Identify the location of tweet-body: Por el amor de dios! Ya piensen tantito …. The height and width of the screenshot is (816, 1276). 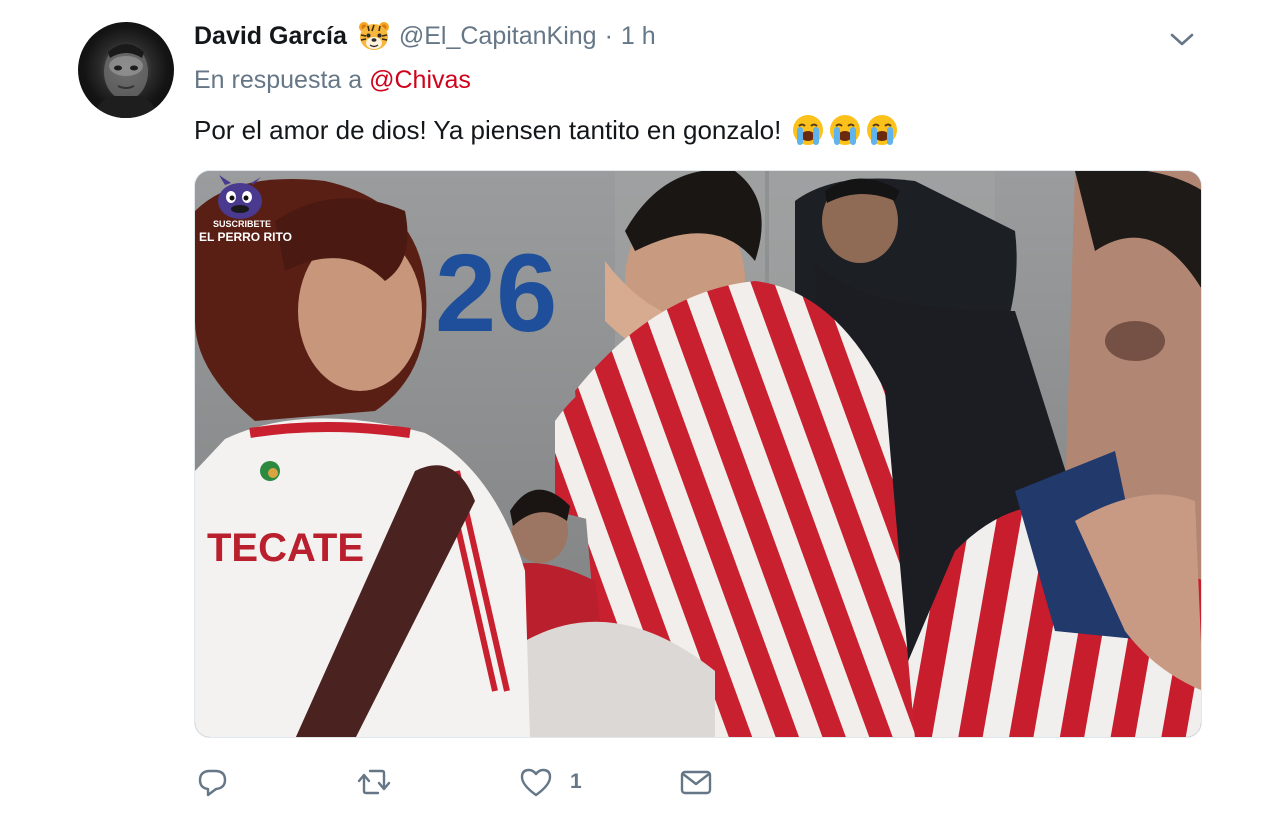
(548, 130).